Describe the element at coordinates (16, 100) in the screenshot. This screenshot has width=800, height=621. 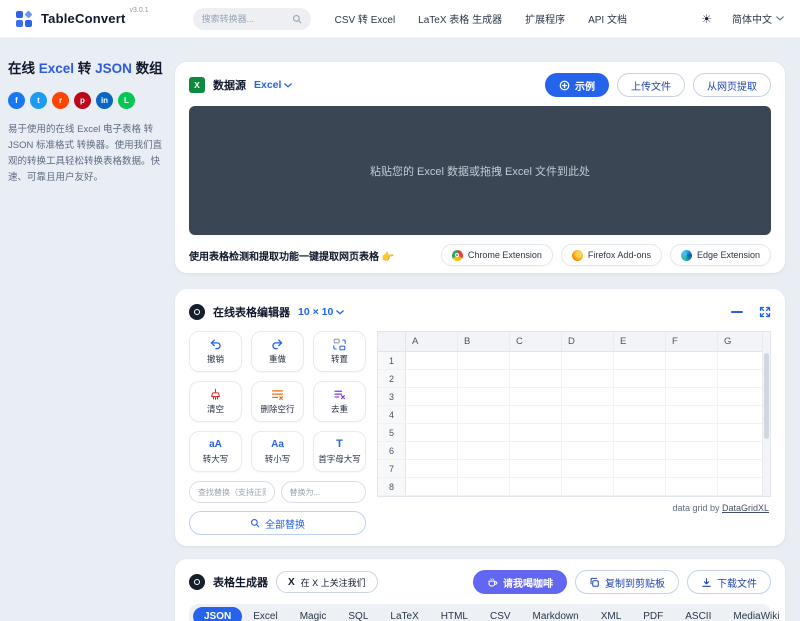
I see `facebook-icon: f` at that location.